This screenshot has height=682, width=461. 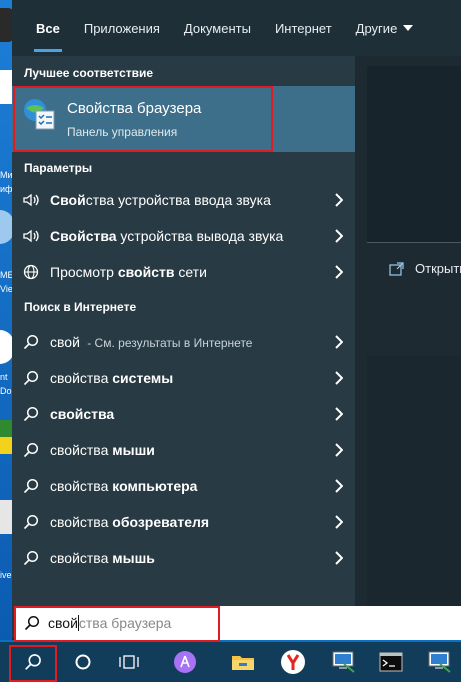 I want to click on desktop-icon-label: ive, so click(x=6, y=575).